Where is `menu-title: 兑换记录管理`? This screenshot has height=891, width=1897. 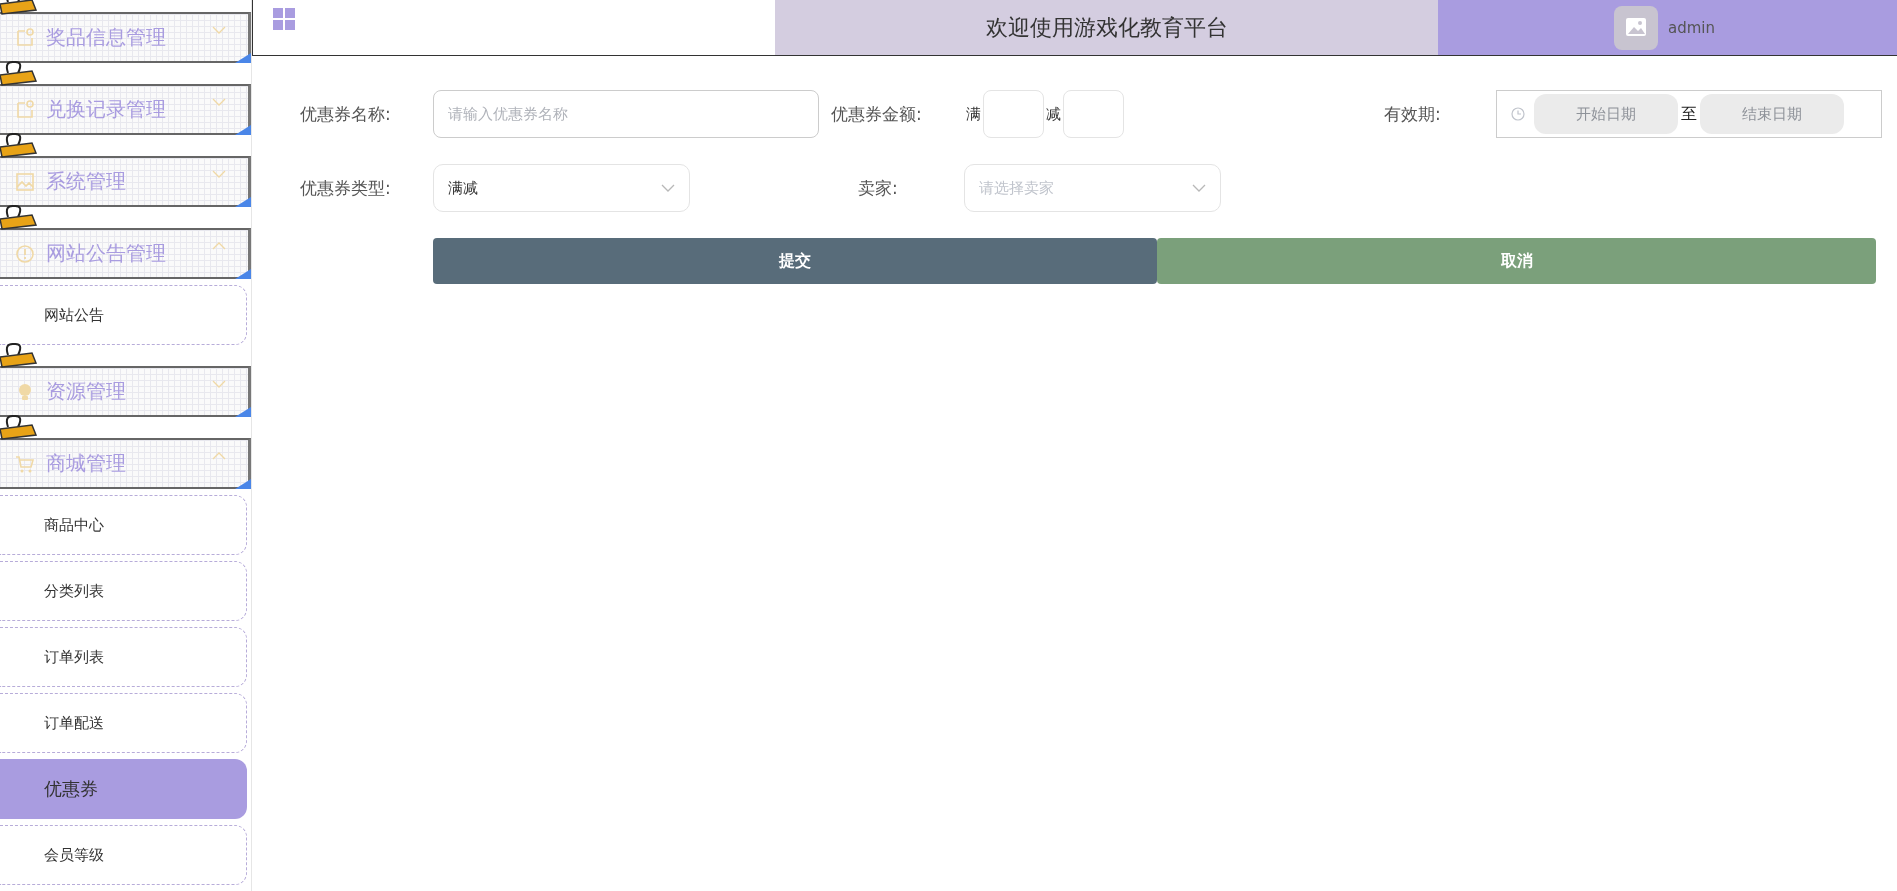 menu-title: 兑换记录管理 is located at coordinates (106, 109).